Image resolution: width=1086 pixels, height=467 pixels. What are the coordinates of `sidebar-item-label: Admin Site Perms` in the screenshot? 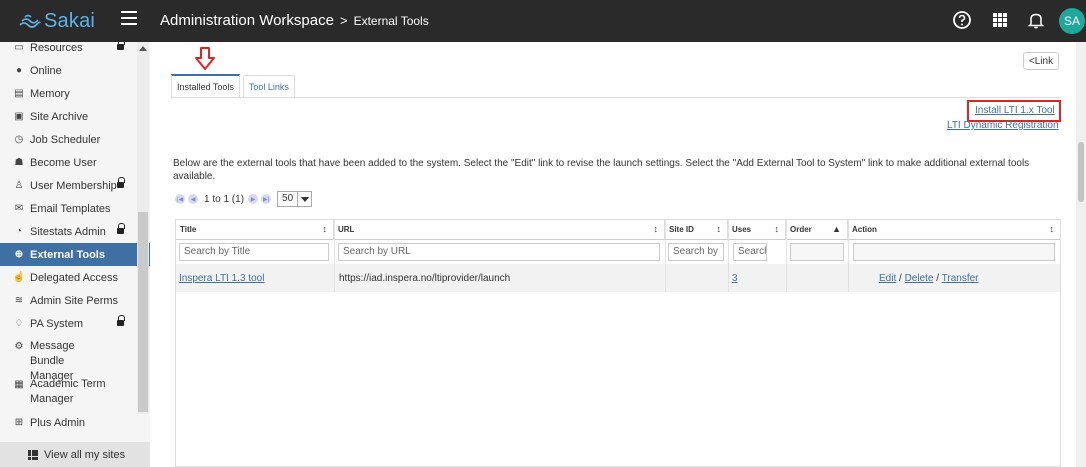 It's located at (74, 300).